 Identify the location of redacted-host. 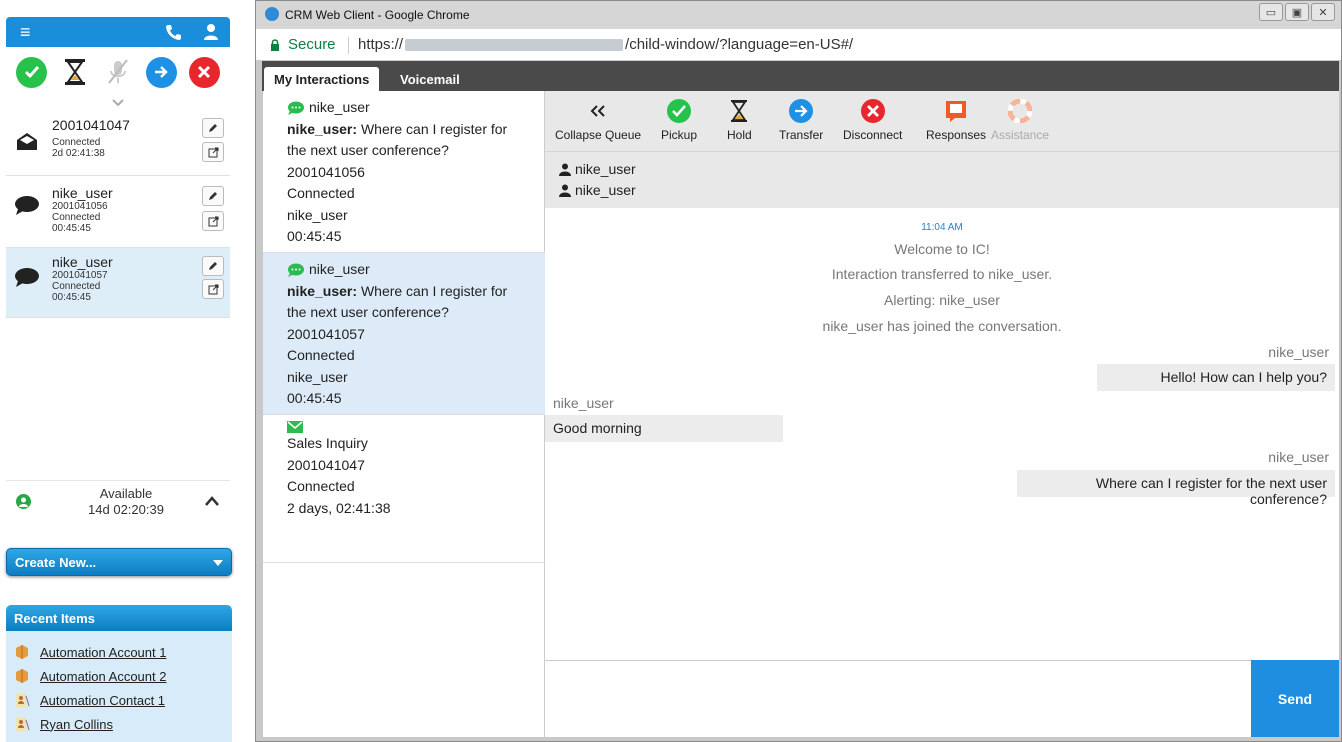
(514, 45).